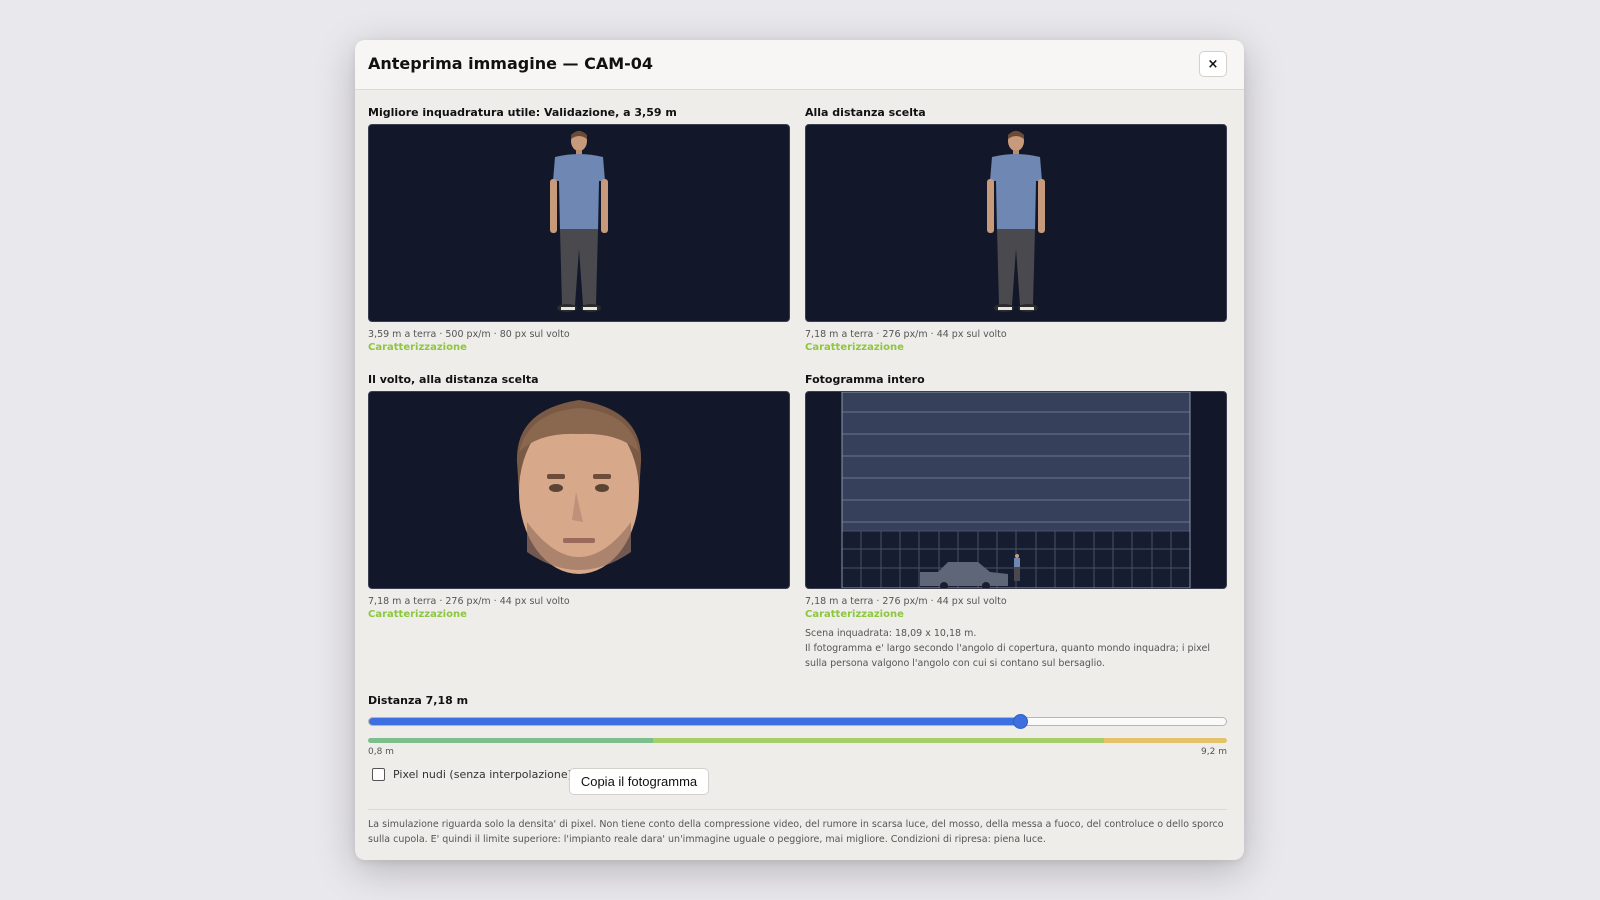  Describe the element at coordinates (797, 809) in the screenshot. I see `divider` at that location.